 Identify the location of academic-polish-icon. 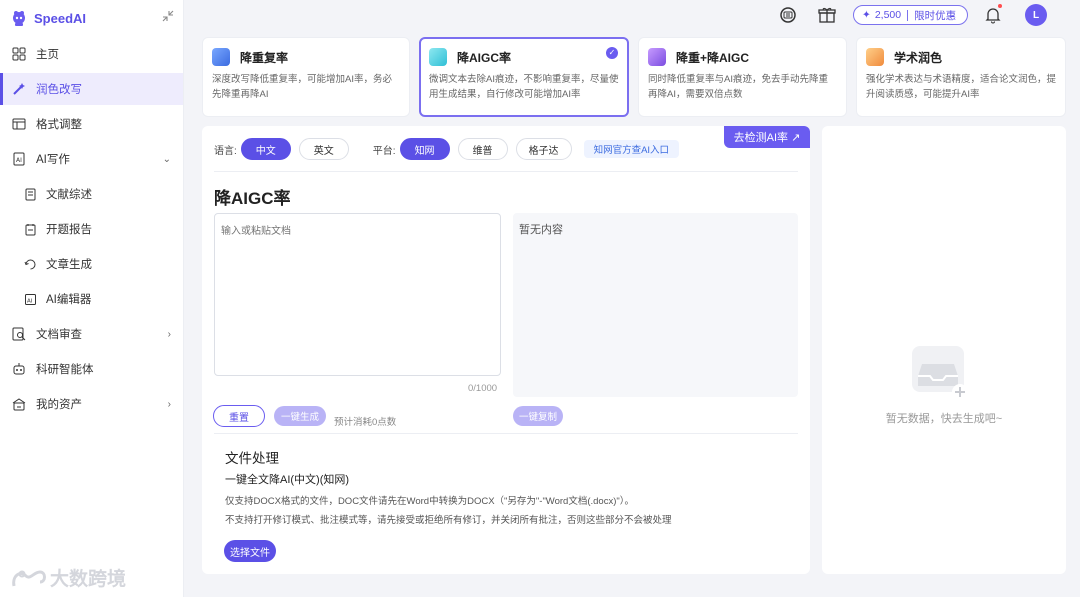
(875, 57).